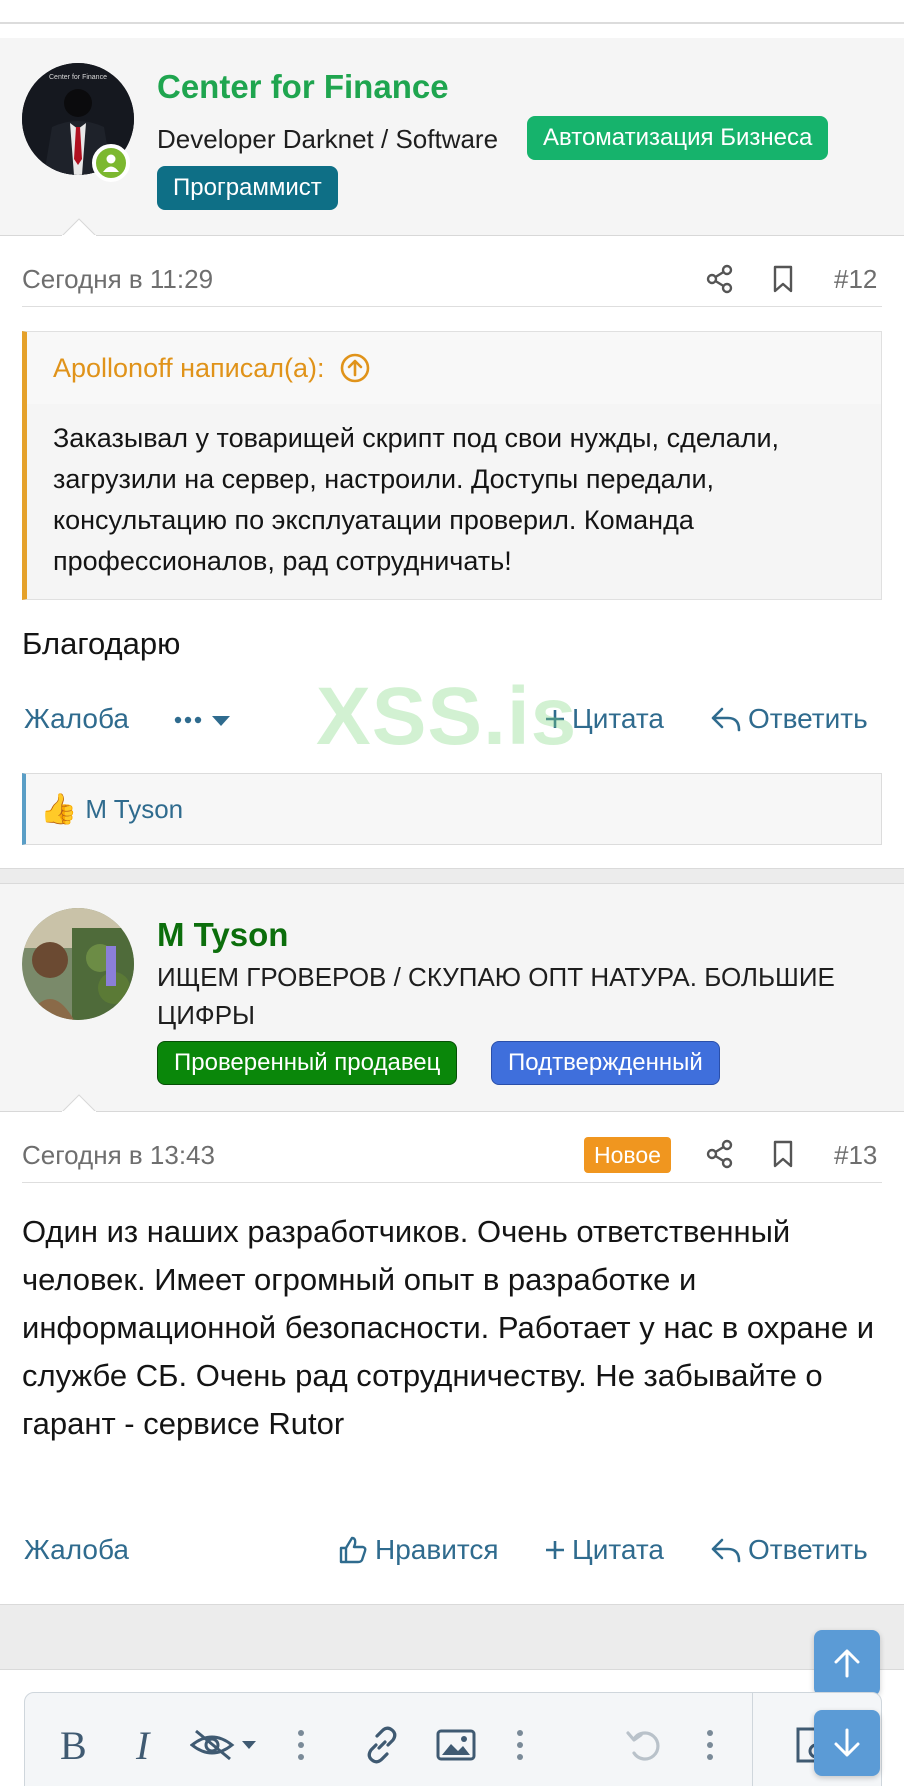 This screenshot has height=1786, width=904. What do you see at coordinates (437, 1549) in the screenshot?
I see `like-label: Нравится` at bounding box center [437, 1549].